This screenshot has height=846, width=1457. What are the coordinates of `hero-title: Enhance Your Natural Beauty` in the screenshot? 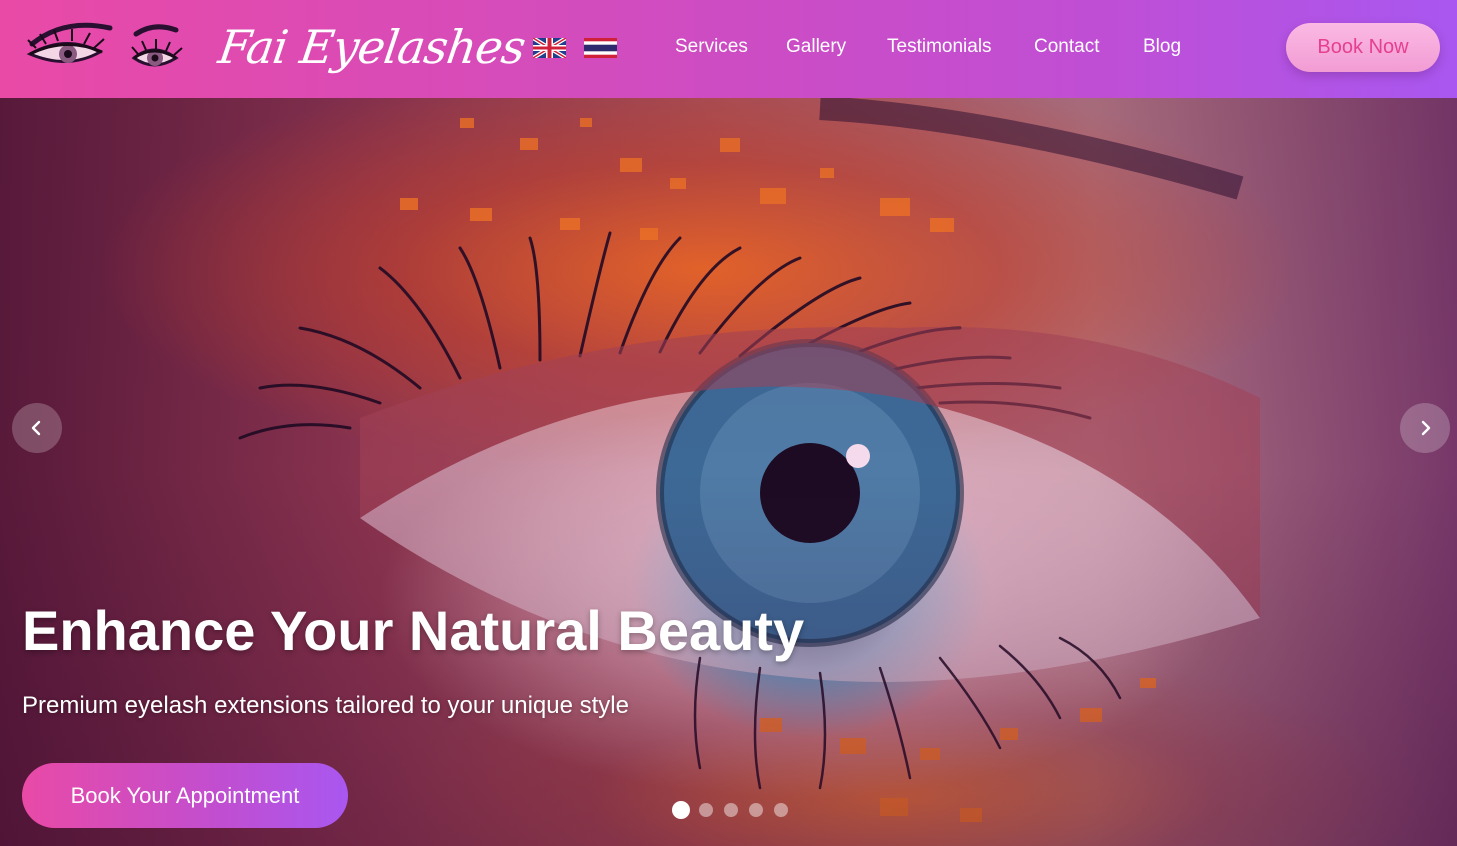 It's located at (413, 630).